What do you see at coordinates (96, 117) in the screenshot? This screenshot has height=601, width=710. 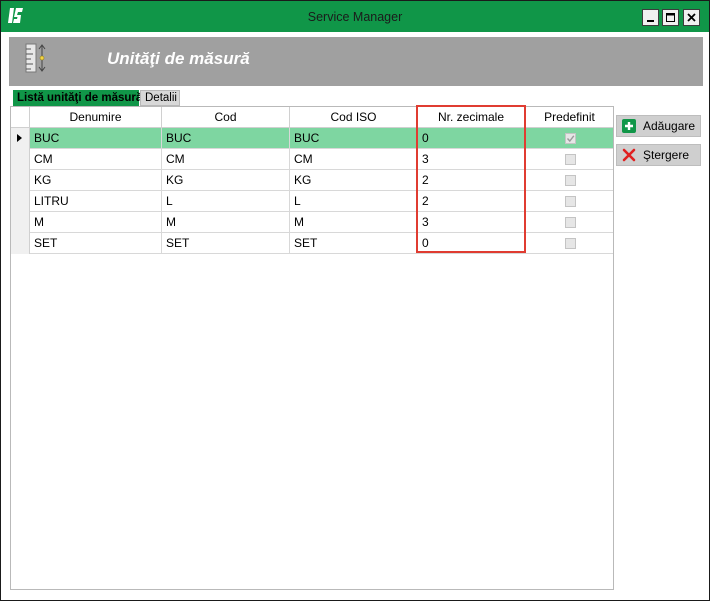 I see `col-header-denumire: Denumire` at bounding box center [96, 117].